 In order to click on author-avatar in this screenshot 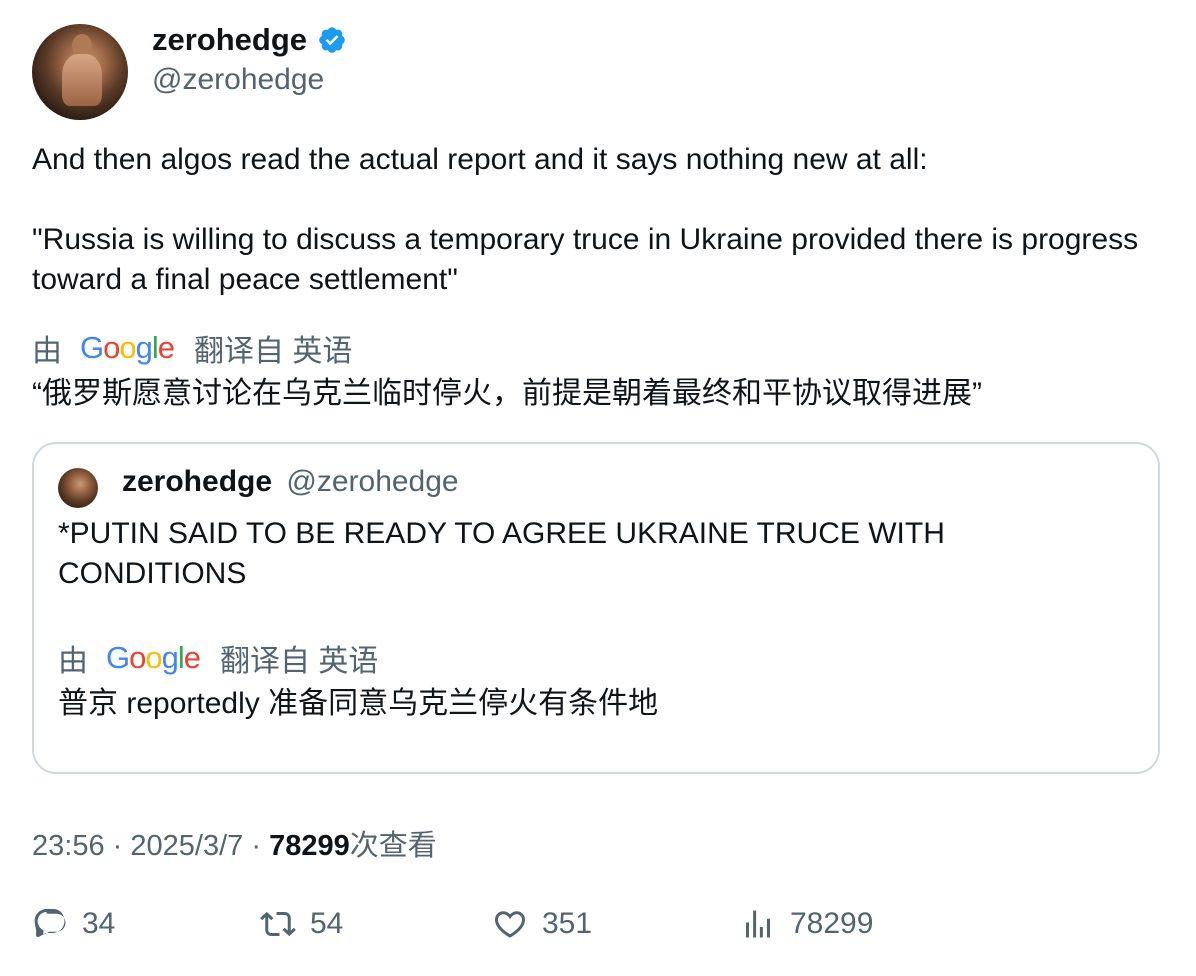, I will do `click(80, 72)`.